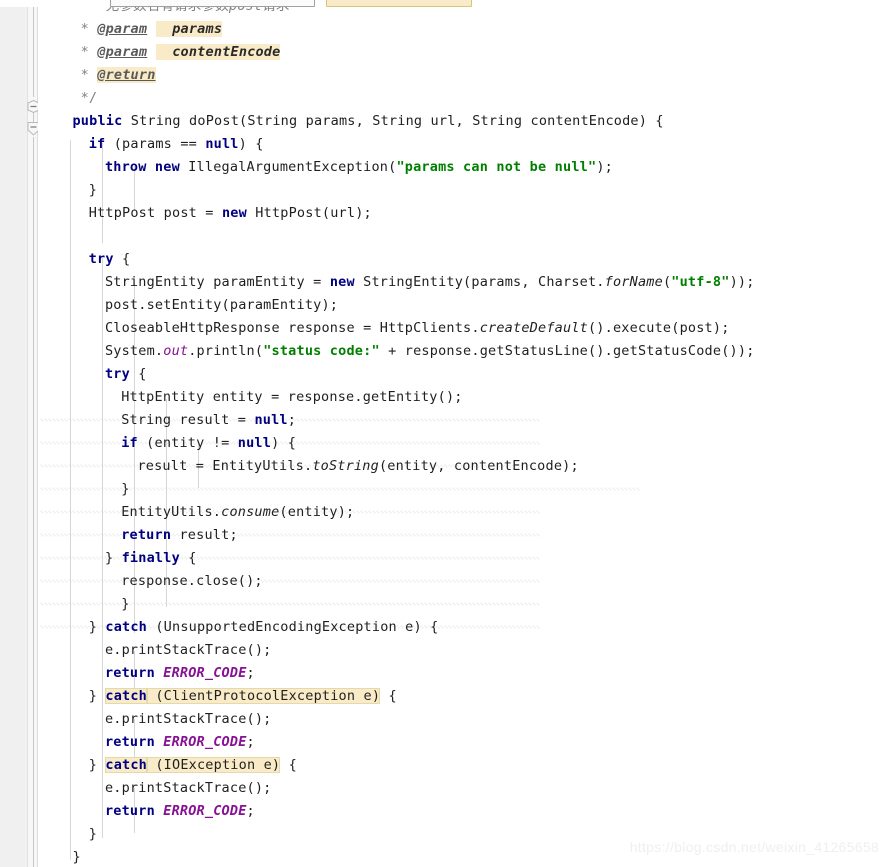 The width and height of the screenshot is (891, 867). I want to click on code-token: EntityUtils., so click(171, 512).